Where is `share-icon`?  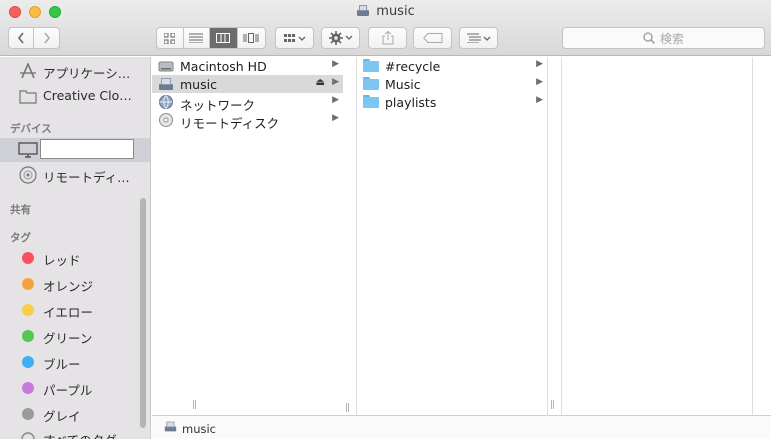 share-icon is located at coordinates (387, 38).